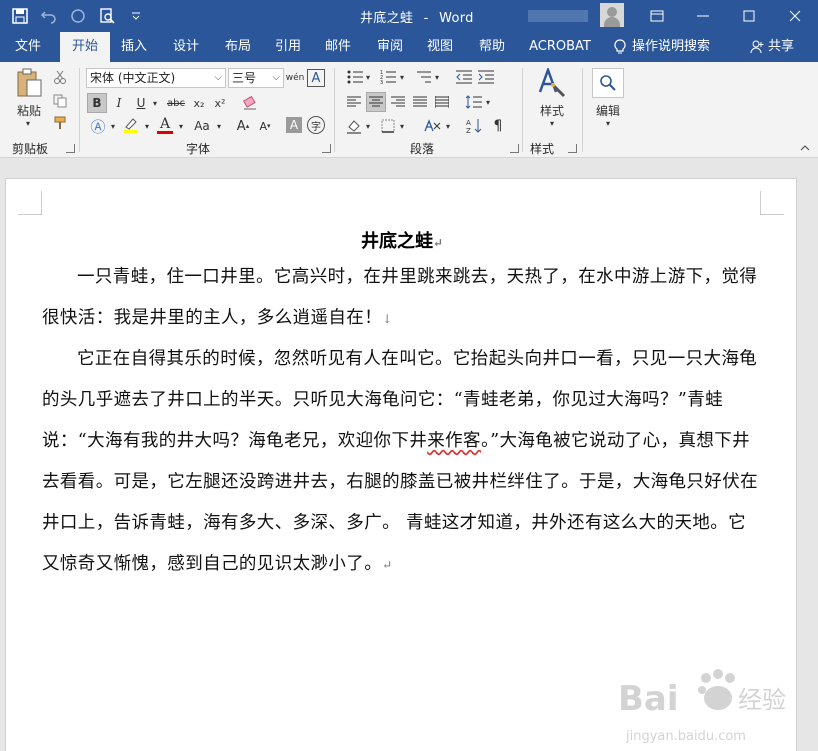  I want to click on decrease-indent-icon, so click(464, 77).